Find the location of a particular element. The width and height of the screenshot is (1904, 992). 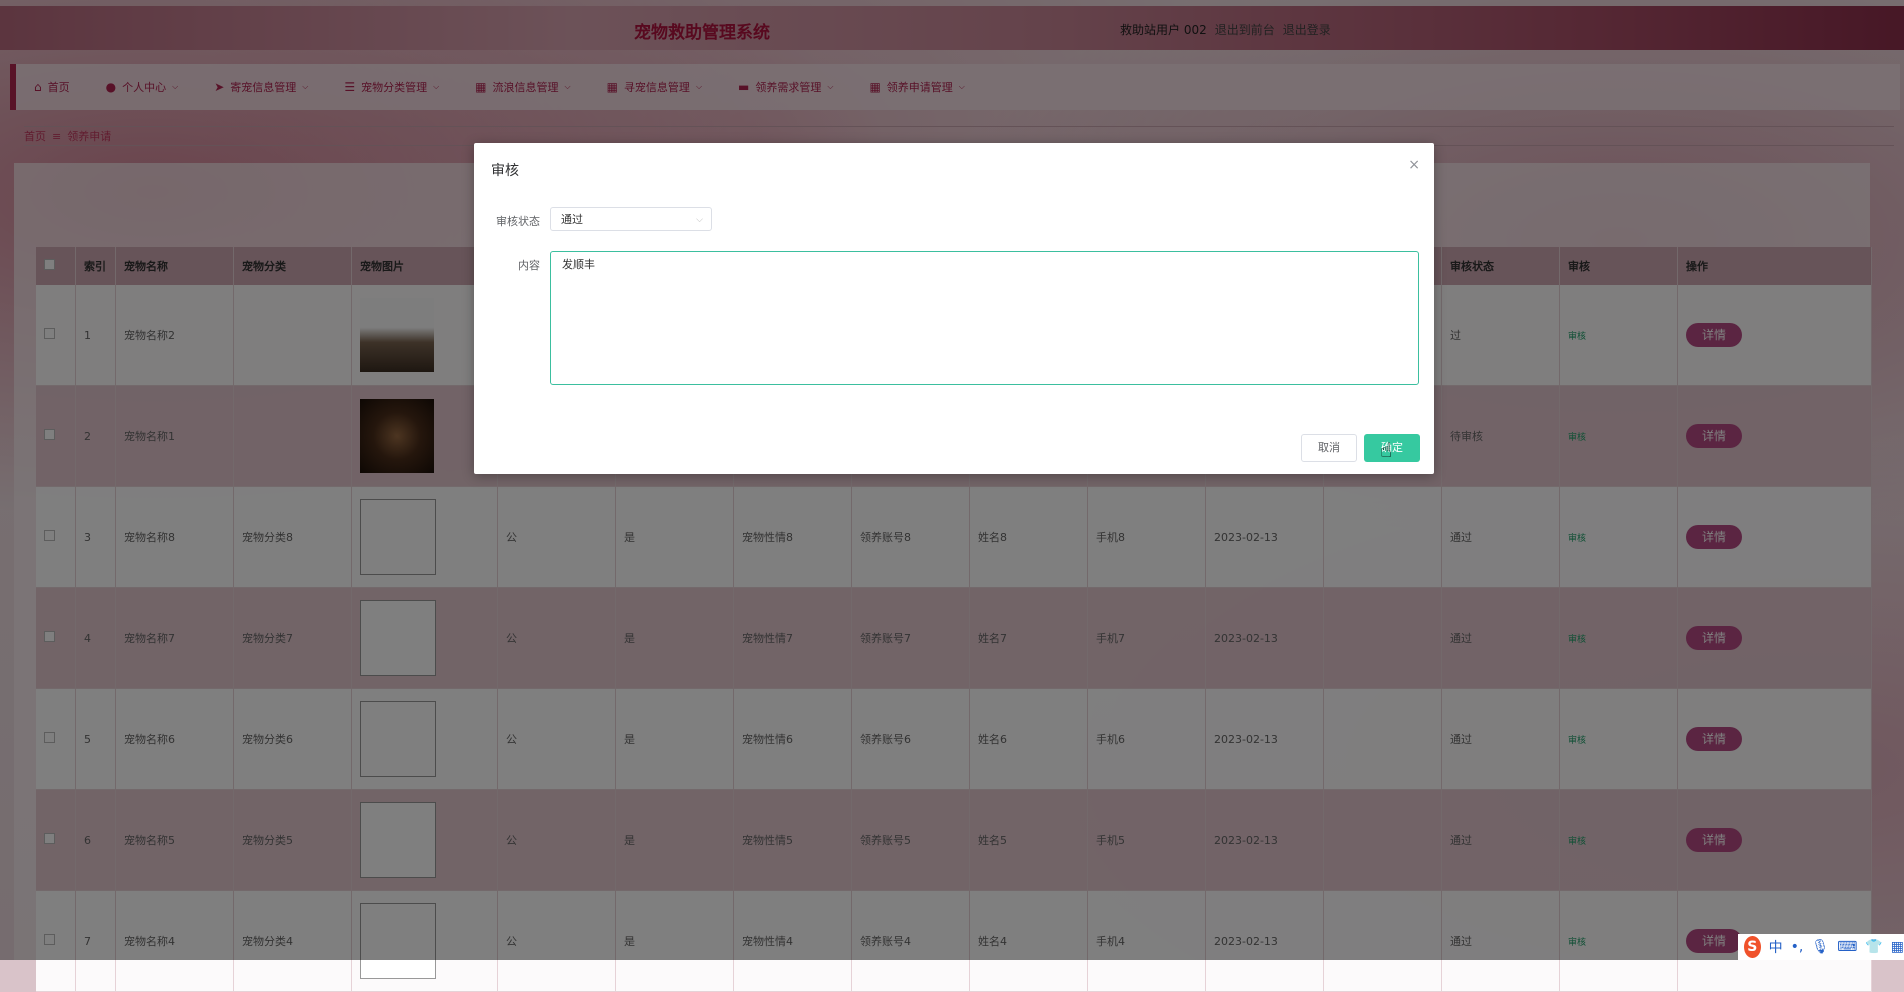

hand-cursor-icon: ☝ is located at coordinates (1386, 450).